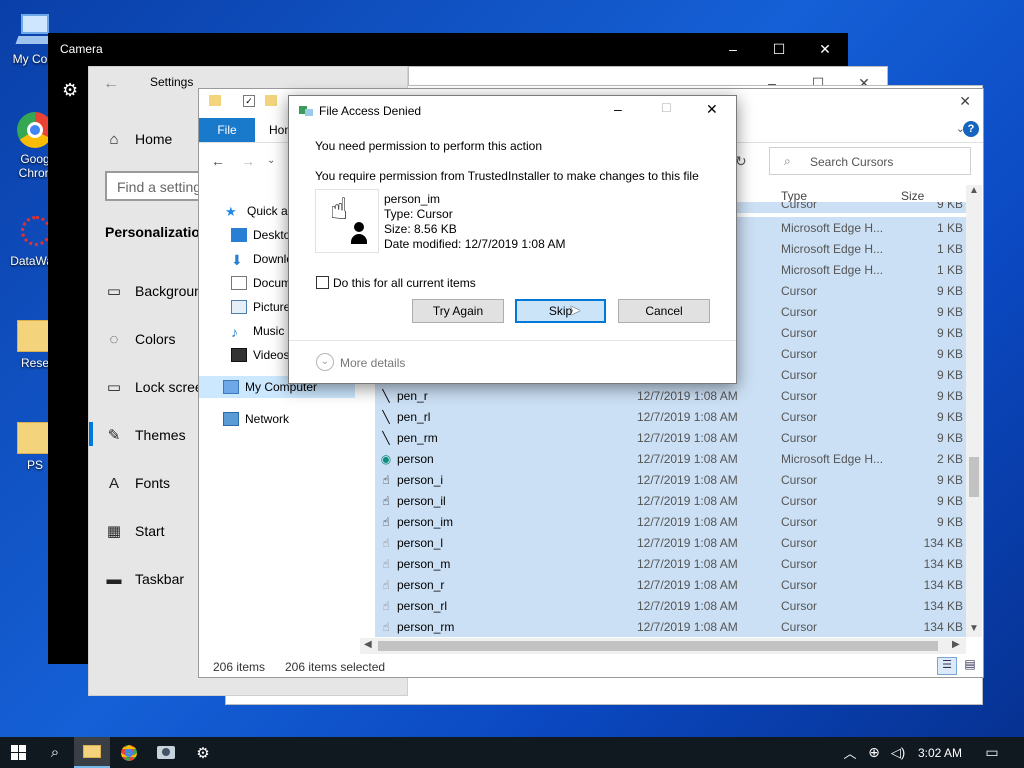  Describe the element at coordinates (898, 752) in the screenshot. I see `volume-icon: ◁)` at that location.